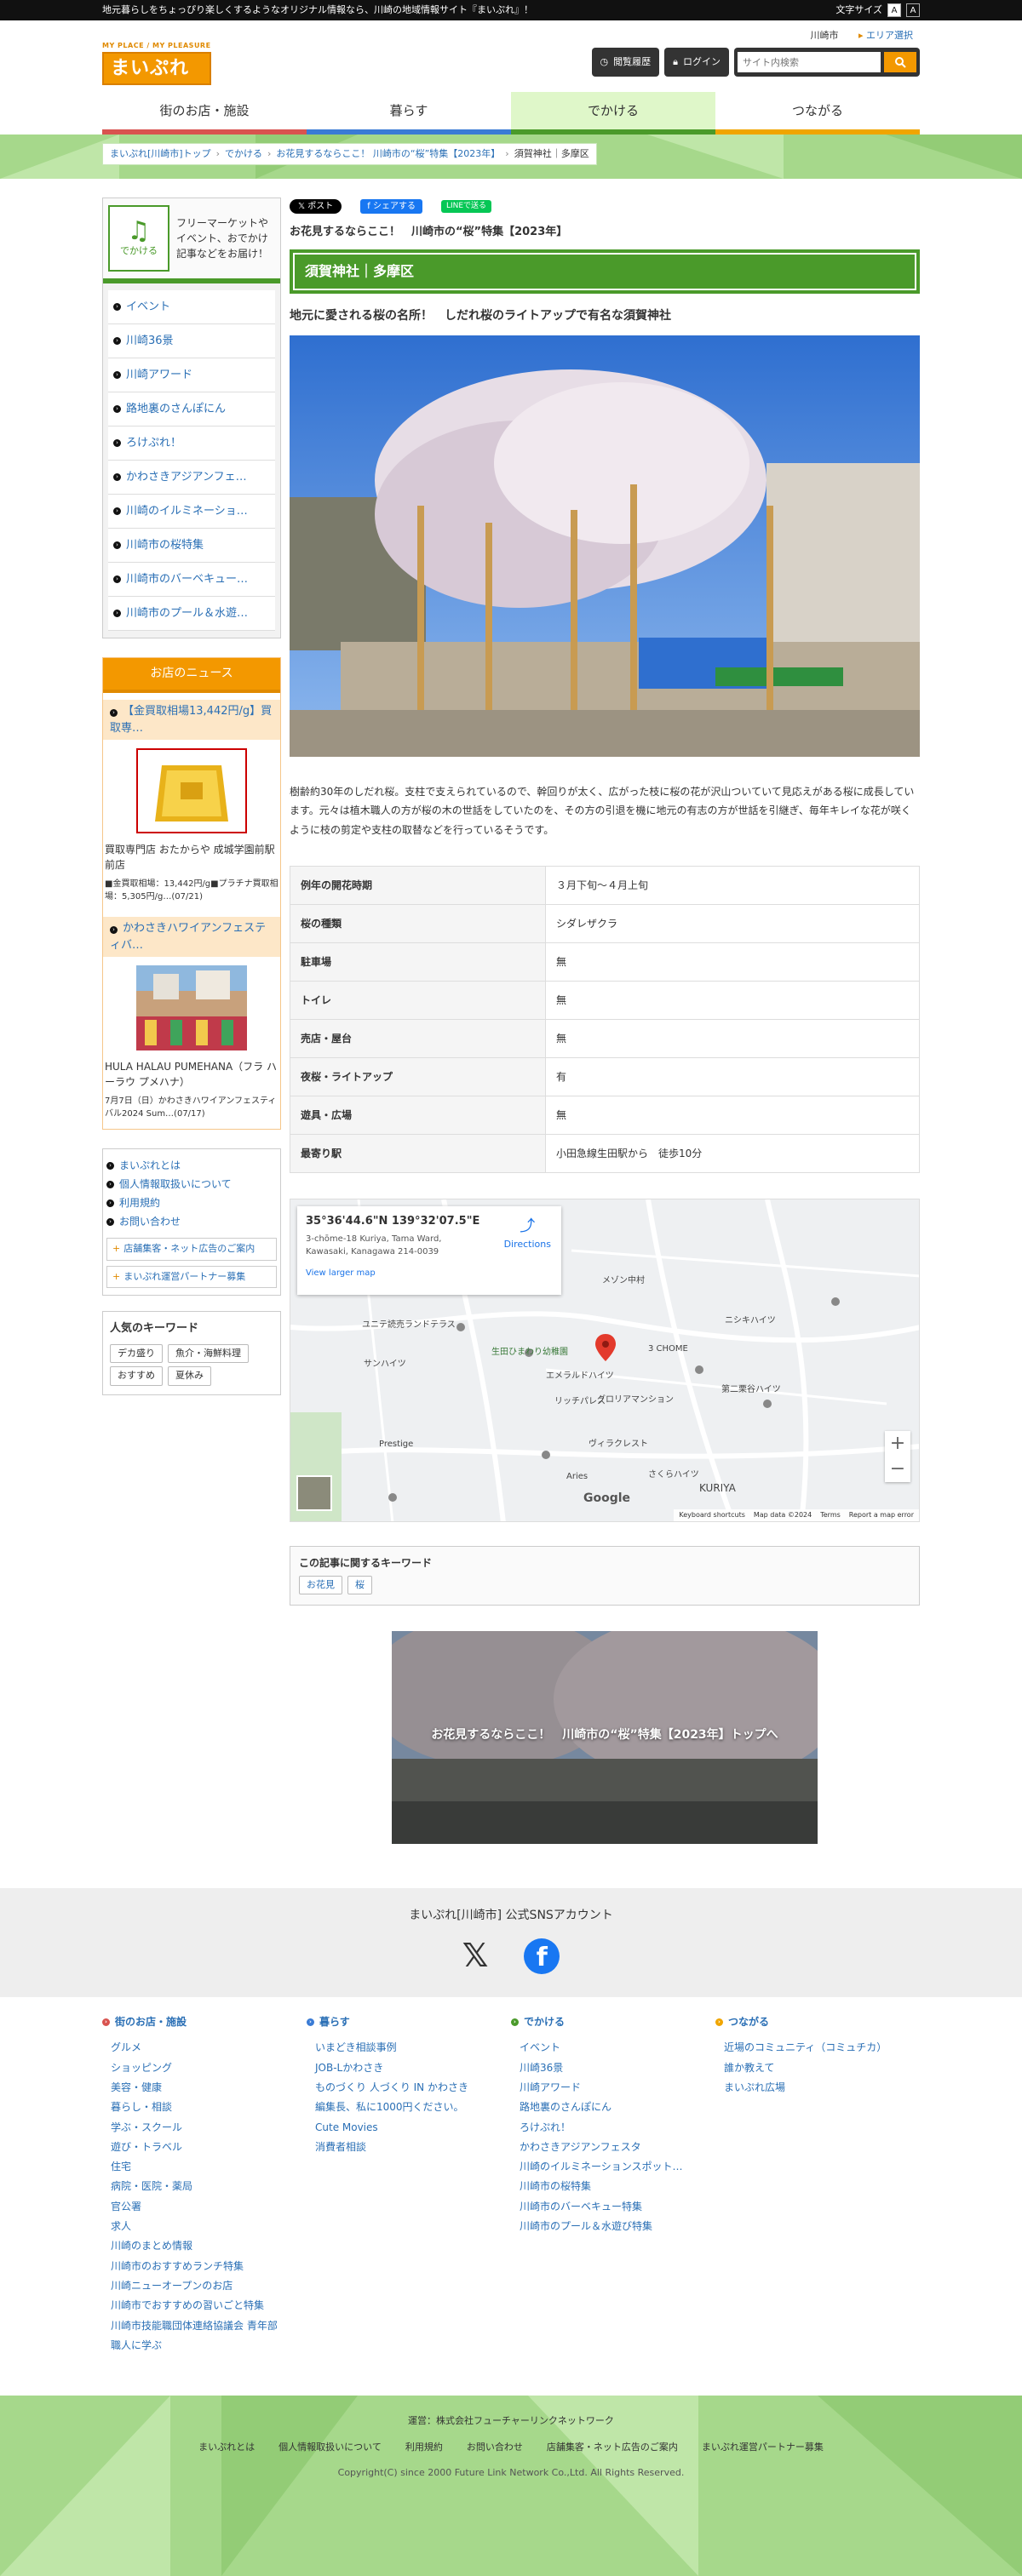 The image size is (1022, 2576). I want to click on history-button: ◷ 閲覧履歴, so click(625, 62).